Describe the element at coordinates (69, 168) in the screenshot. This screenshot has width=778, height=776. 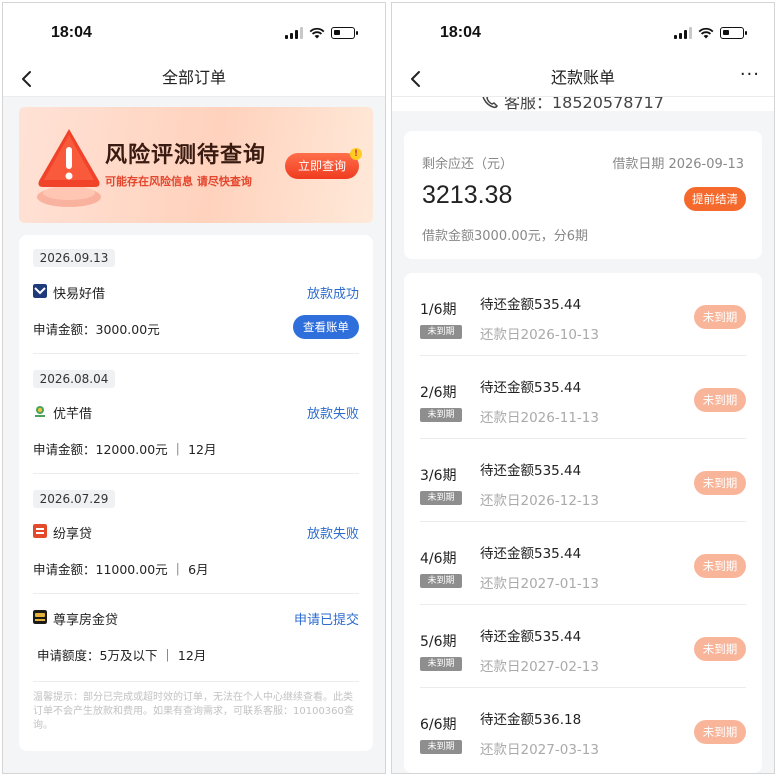
I see `warning-icon` at that location.